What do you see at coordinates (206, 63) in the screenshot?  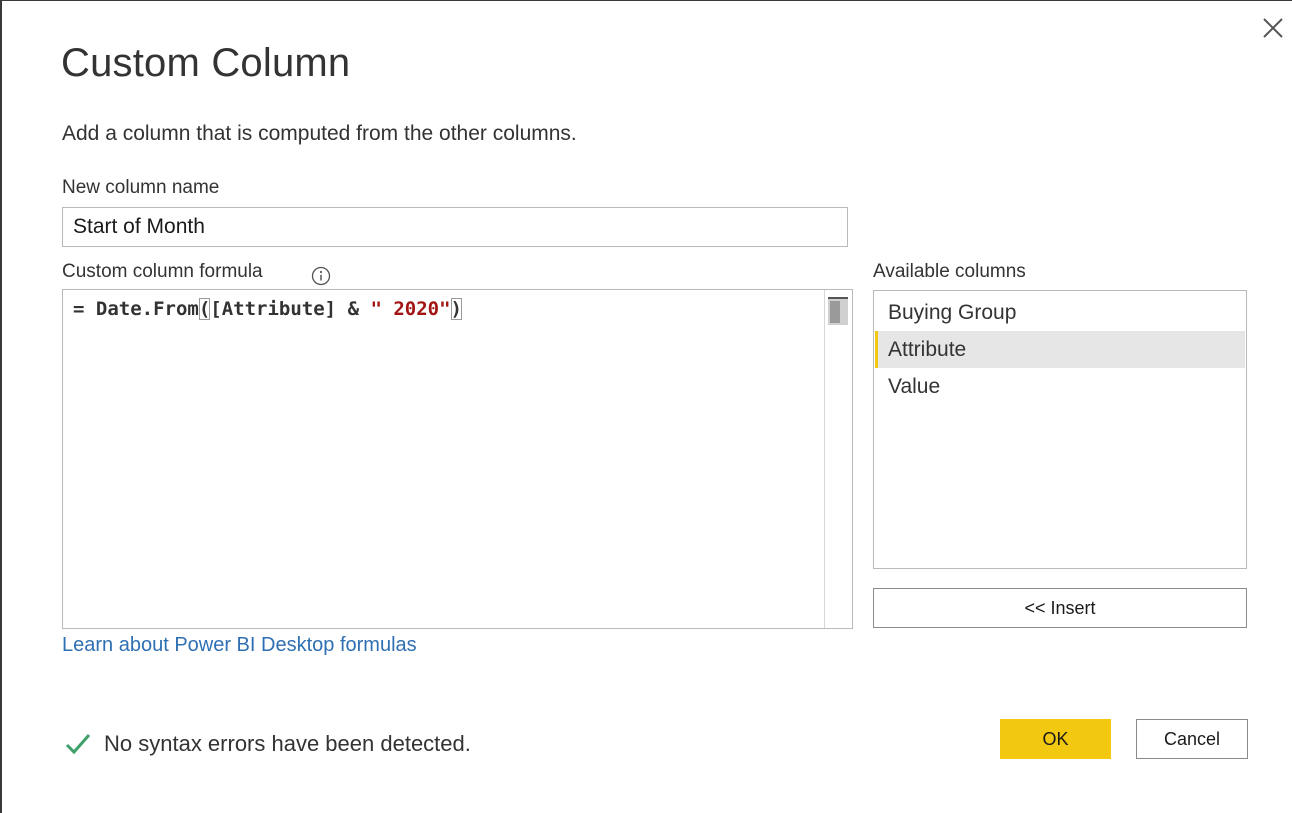 I see `dialog-title: Custom Column` at bounding box center [206, 63].